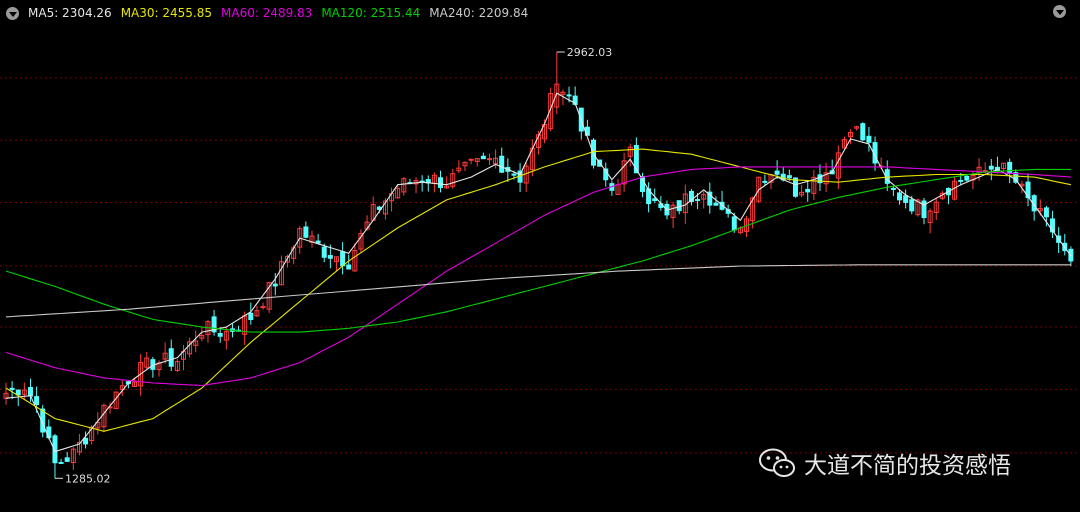 Image resolution: width=1080 pixels, height=512 pixels. I want to click on watermark-text: 大道不简的投资感悟, so click(907, 466).